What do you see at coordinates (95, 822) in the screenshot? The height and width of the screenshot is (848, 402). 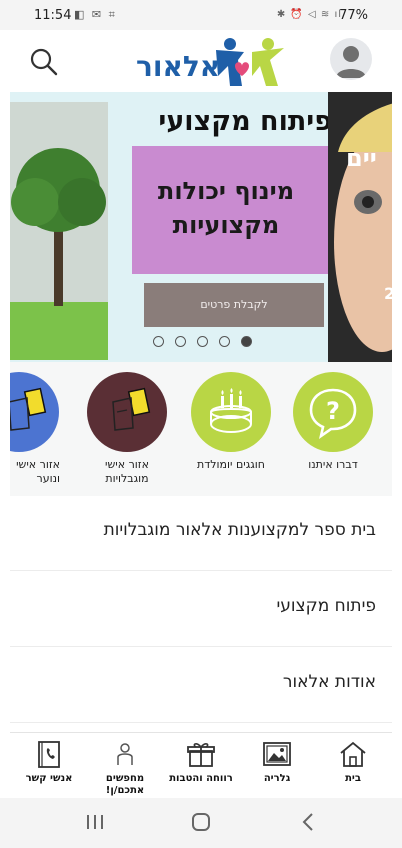 I see `recent-apps-icon` at bounding box center [95, 822].